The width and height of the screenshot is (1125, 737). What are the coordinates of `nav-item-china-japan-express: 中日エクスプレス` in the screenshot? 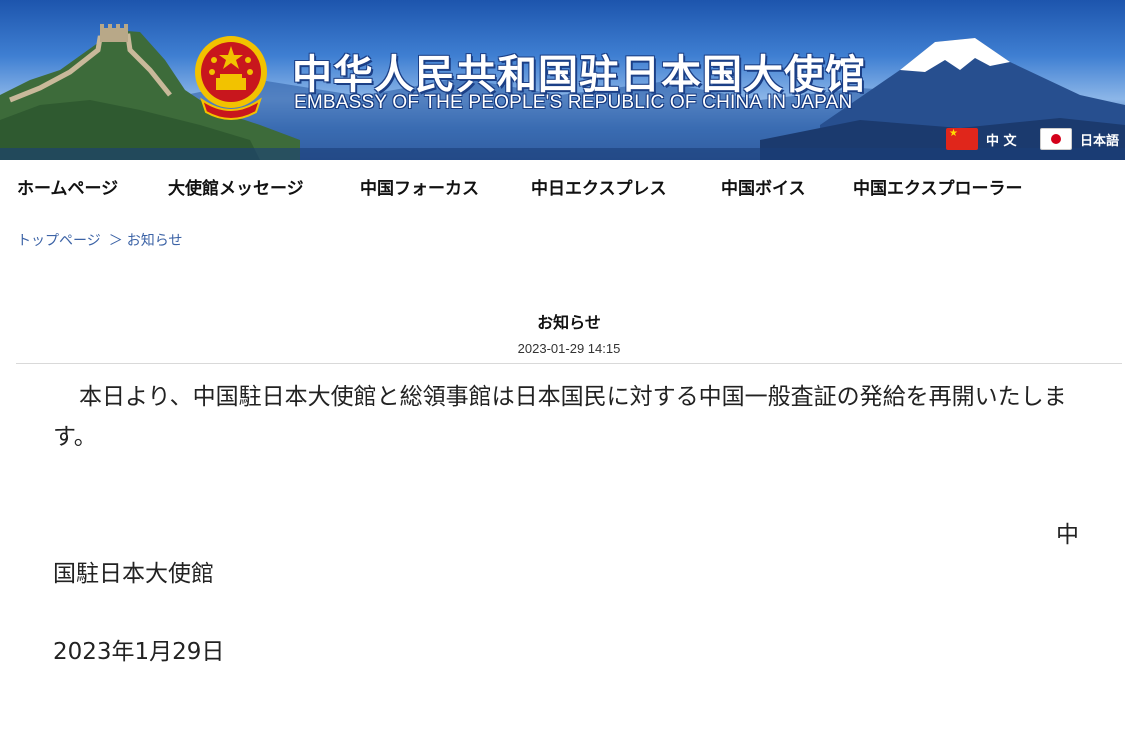 It's located at (599, 186).